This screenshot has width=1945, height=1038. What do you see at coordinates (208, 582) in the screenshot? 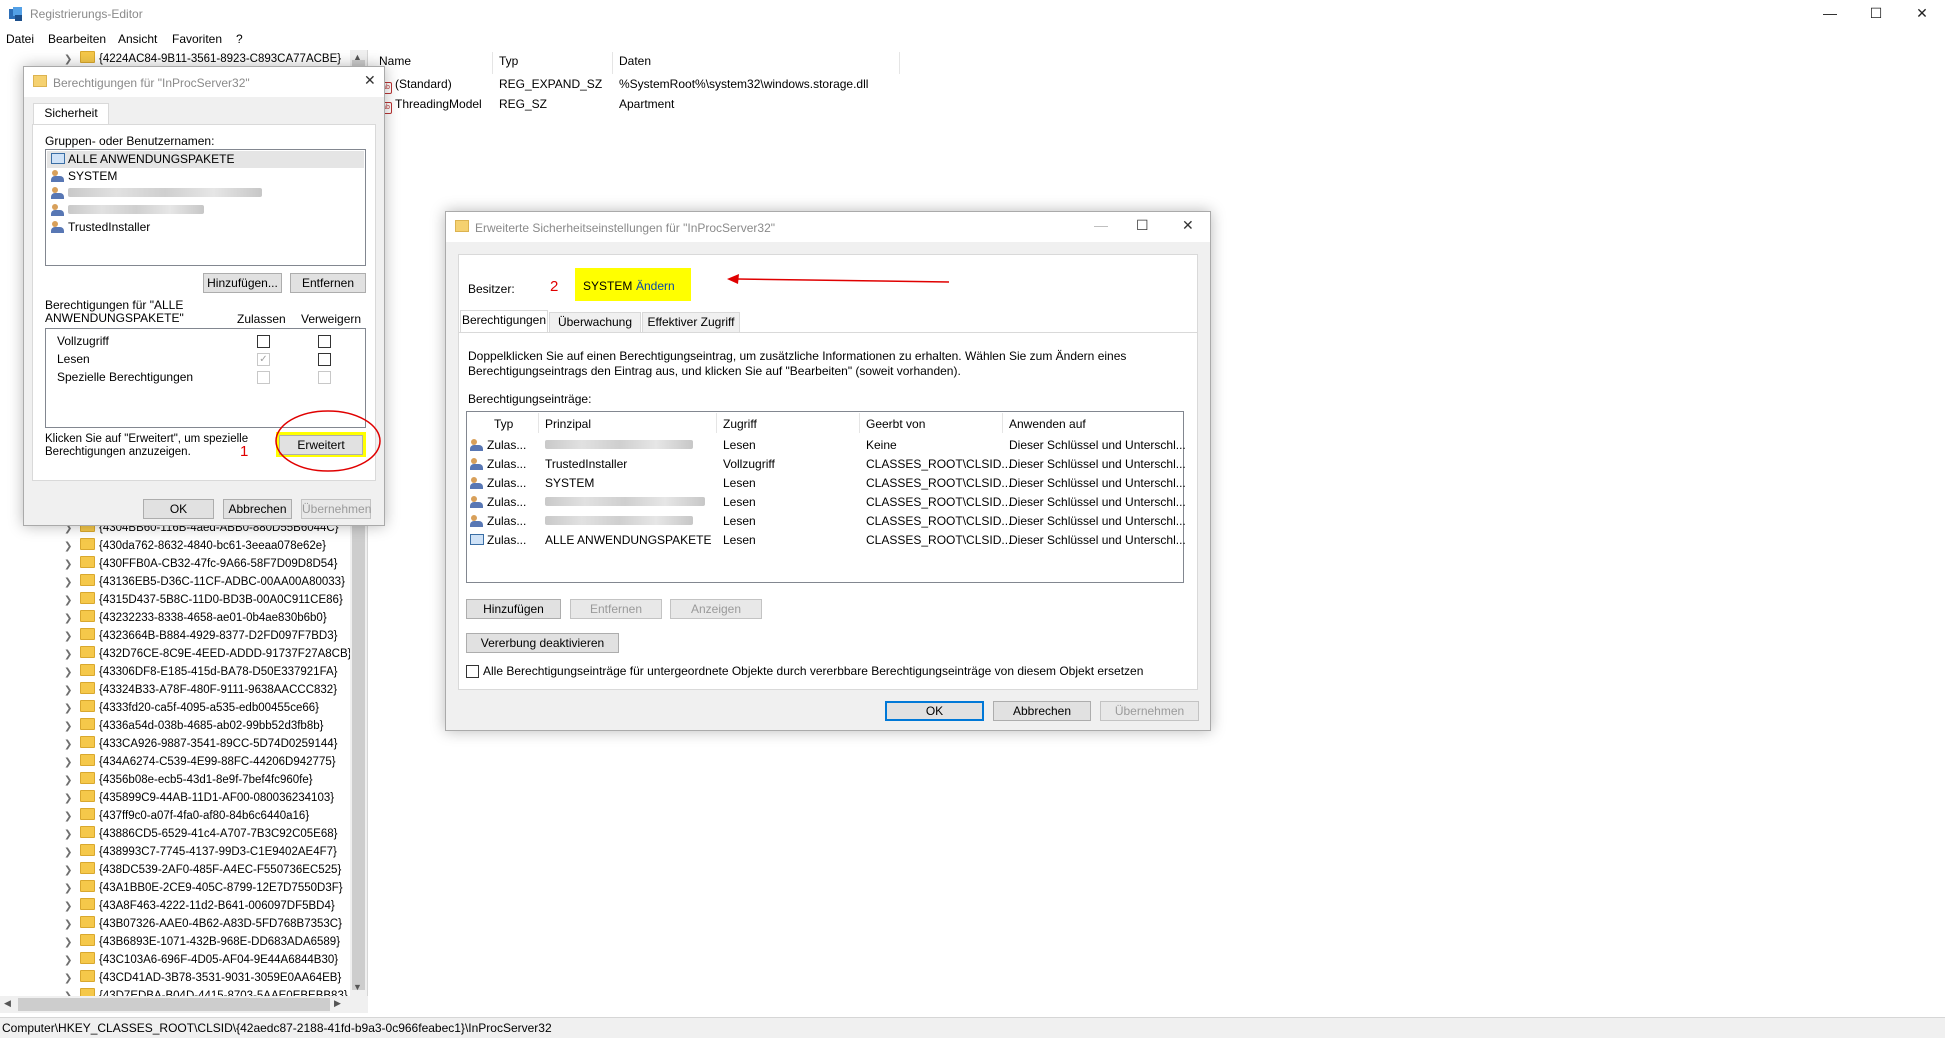
I see `tree-item: ❯ {43136EB5-D36C-11CF-ADBC-00AA00A80033}` at bounding box center [208, 582].